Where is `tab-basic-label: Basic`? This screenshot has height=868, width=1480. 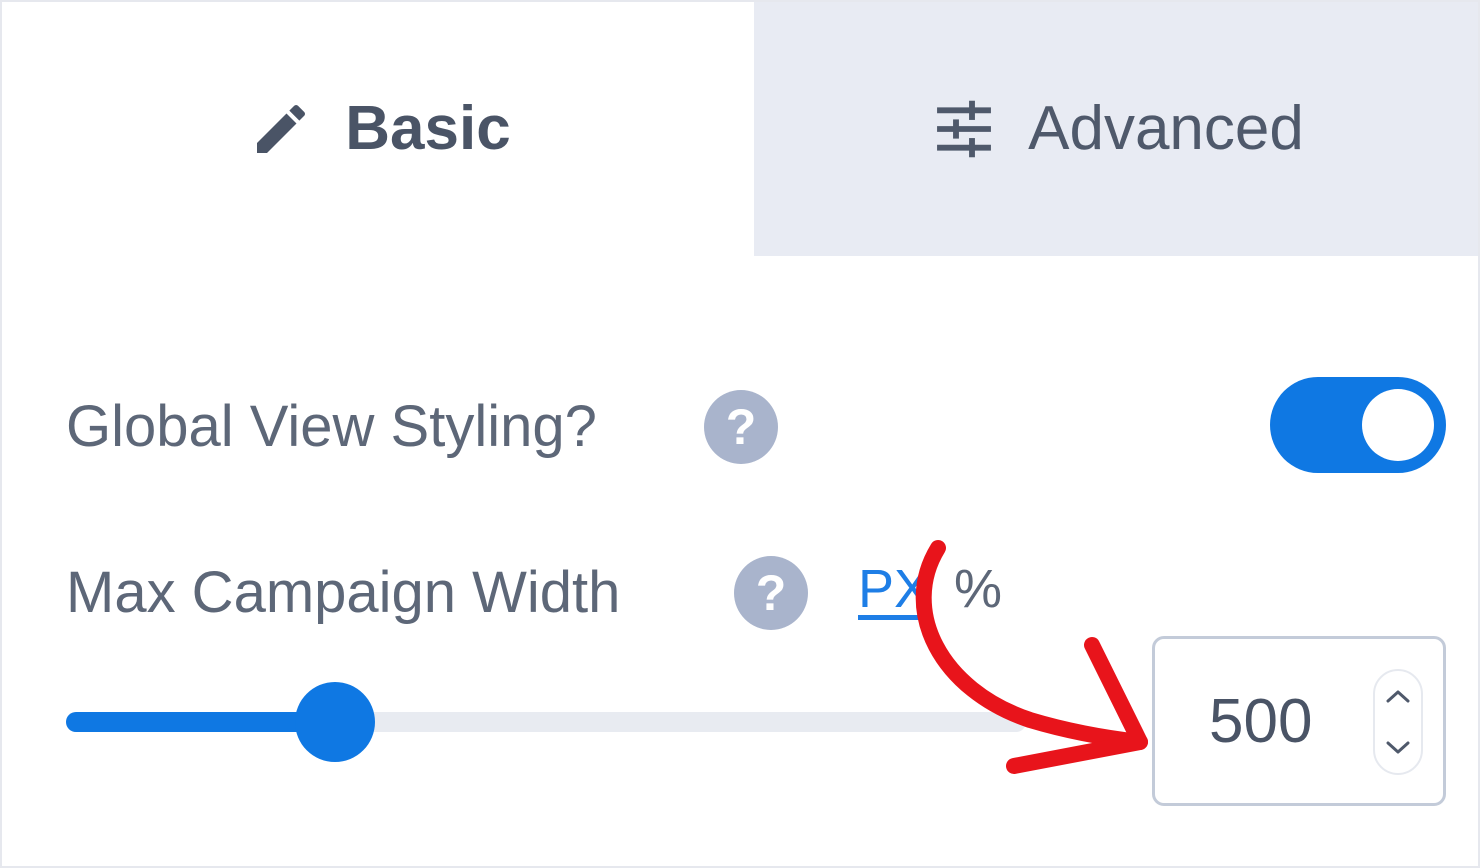
tab-basic-label: Basic is located at coordinates (428, 128).